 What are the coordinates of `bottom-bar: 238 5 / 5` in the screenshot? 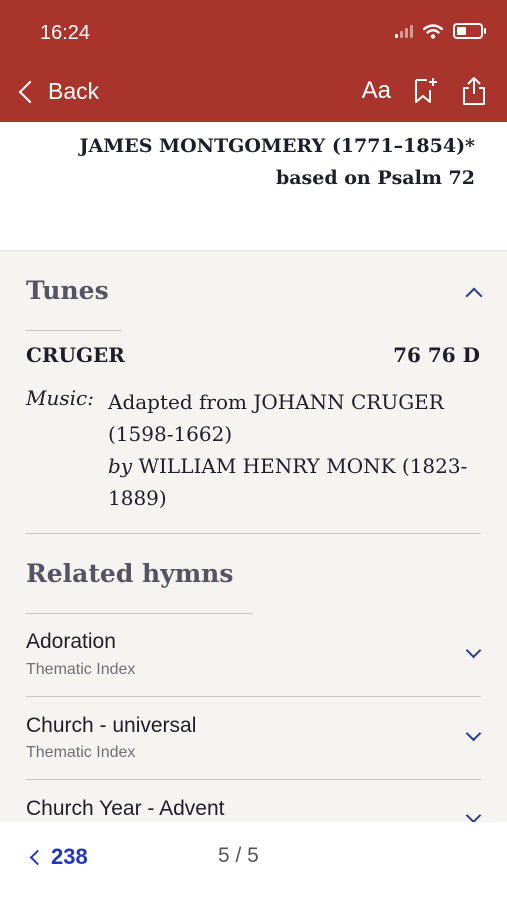 It's located at (253, 861).